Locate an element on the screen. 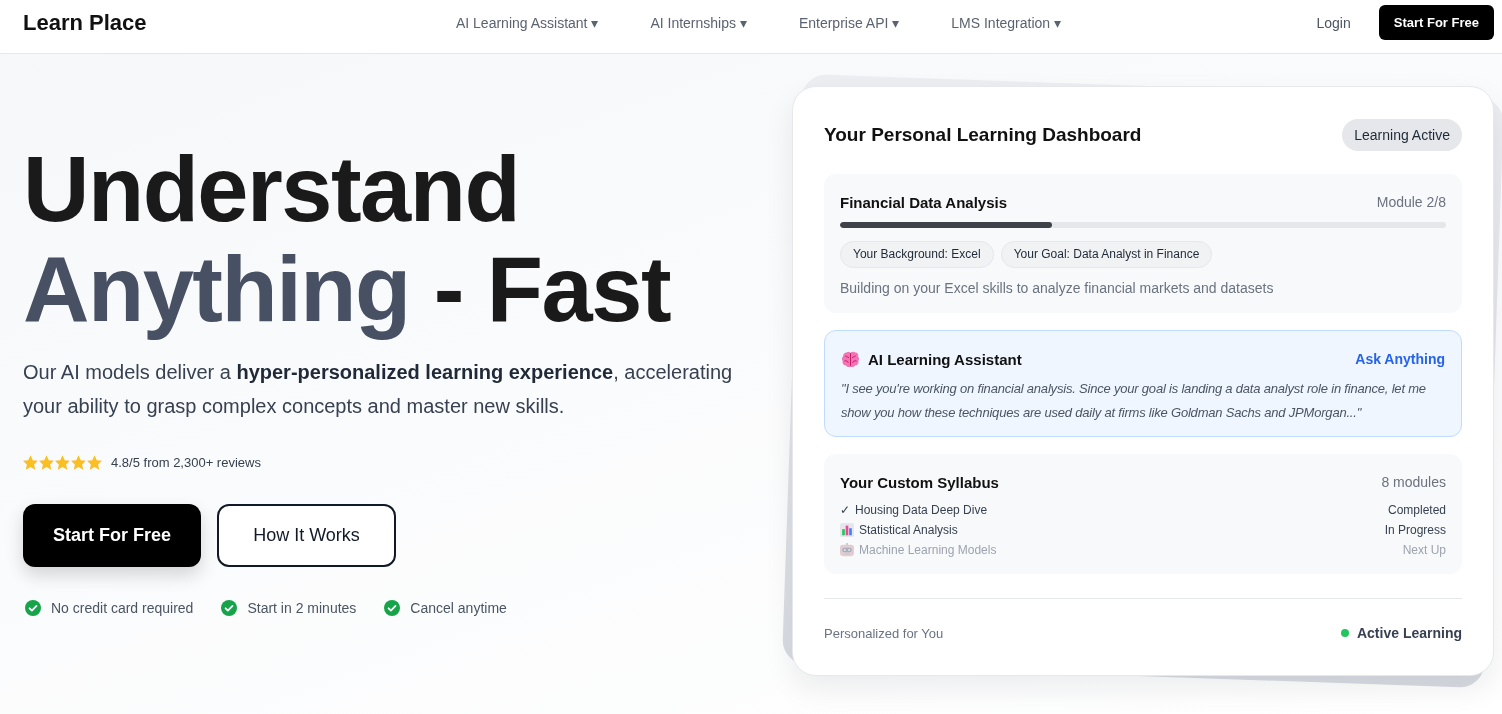 The width and height of the screenshot is (1502, 714). perk-text: No credit card required is located at coordinates (122, 608).